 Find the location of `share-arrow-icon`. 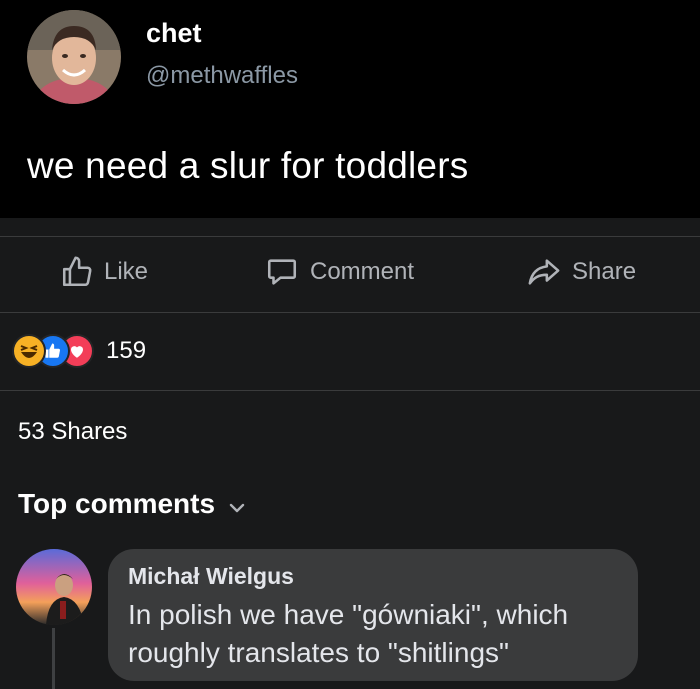

share-arrow-icon is located at coordinates (544, 272).